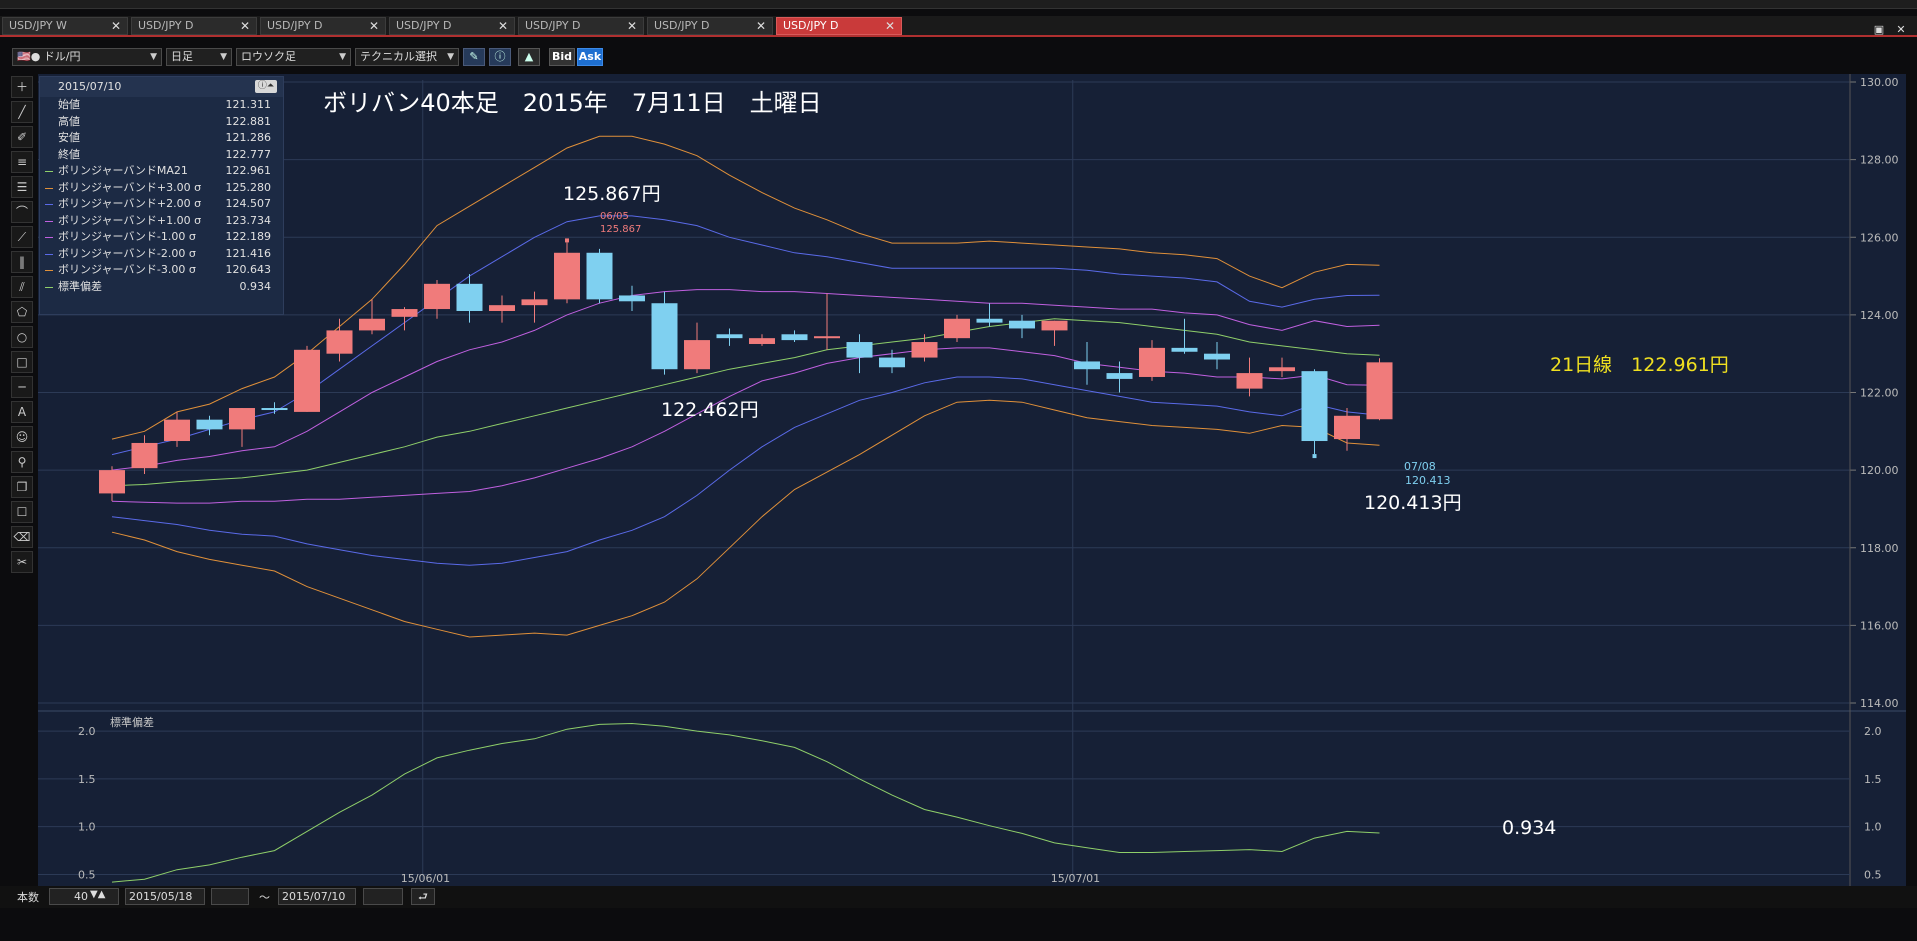 Image resolution: width=1917 pixels, height=941 pixels. I want to click on count-label: 本数, so click(28, 897).